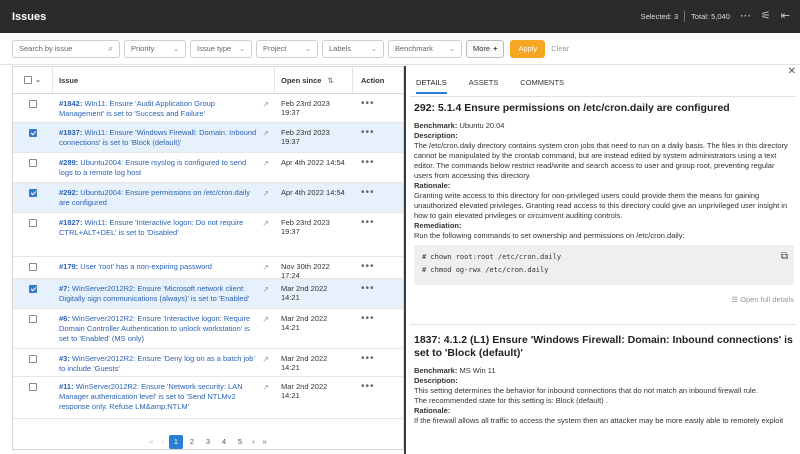  Describe the element at coordinates (287, 48) in the screenshot. I see `project-dropdown: Project ⌄` at that location.